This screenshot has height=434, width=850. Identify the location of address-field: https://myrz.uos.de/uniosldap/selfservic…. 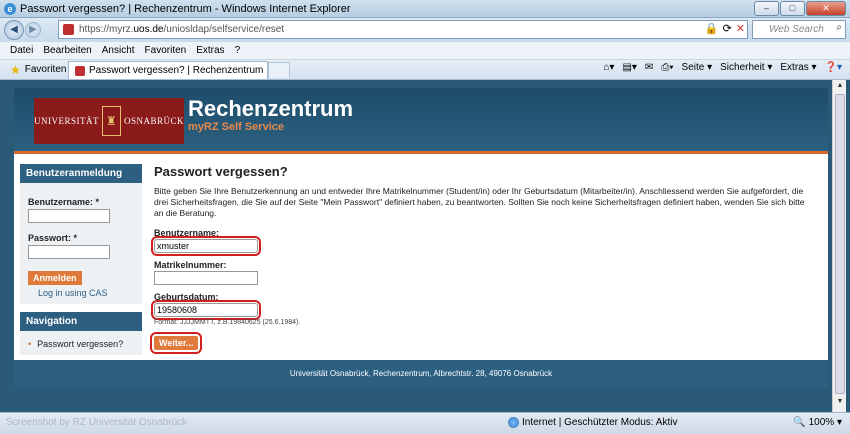
(403, 29).